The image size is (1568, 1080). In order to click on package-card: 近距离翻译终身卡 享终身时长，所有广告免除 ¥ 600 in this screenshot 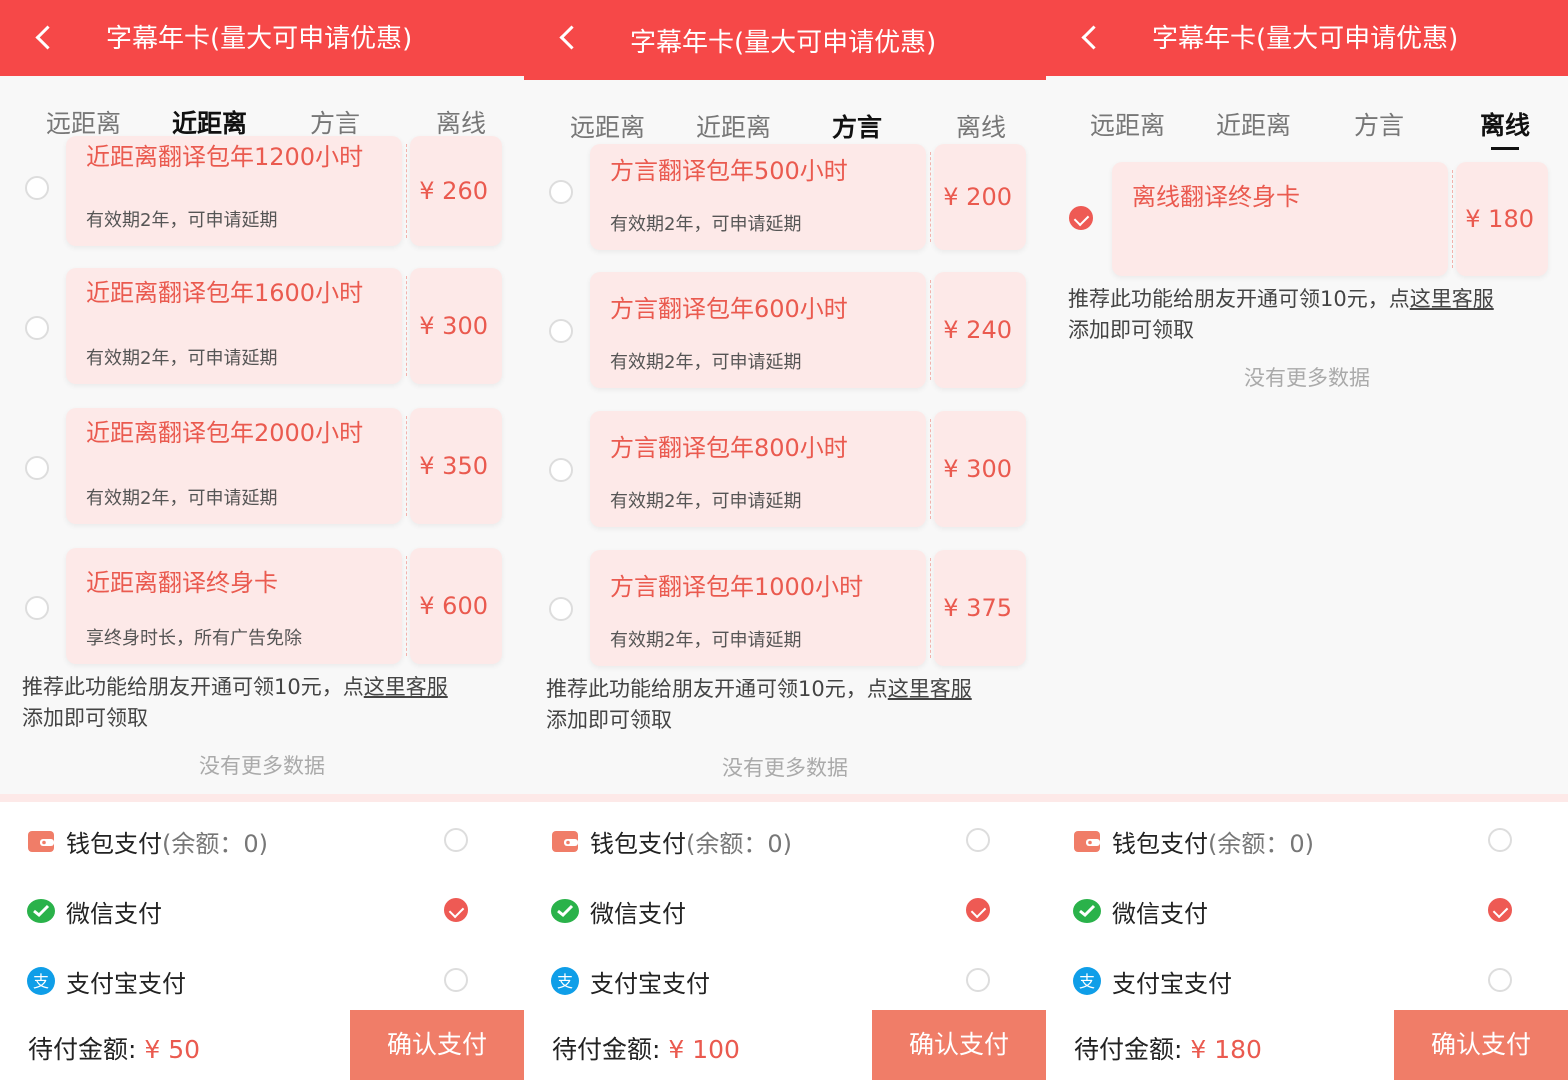, I will do `click(284, 606)`.